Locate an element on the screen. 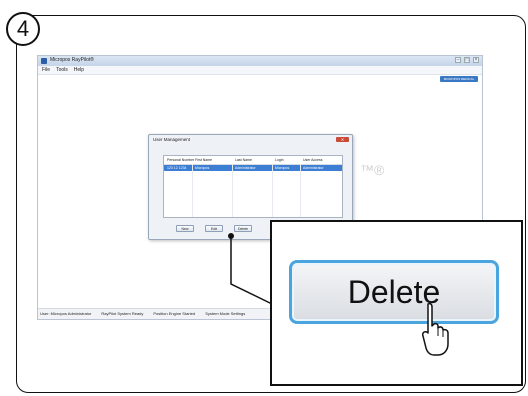 This screenshot has width=528, height=396. hand-cursor-icon is located at coordinates (435, 329).